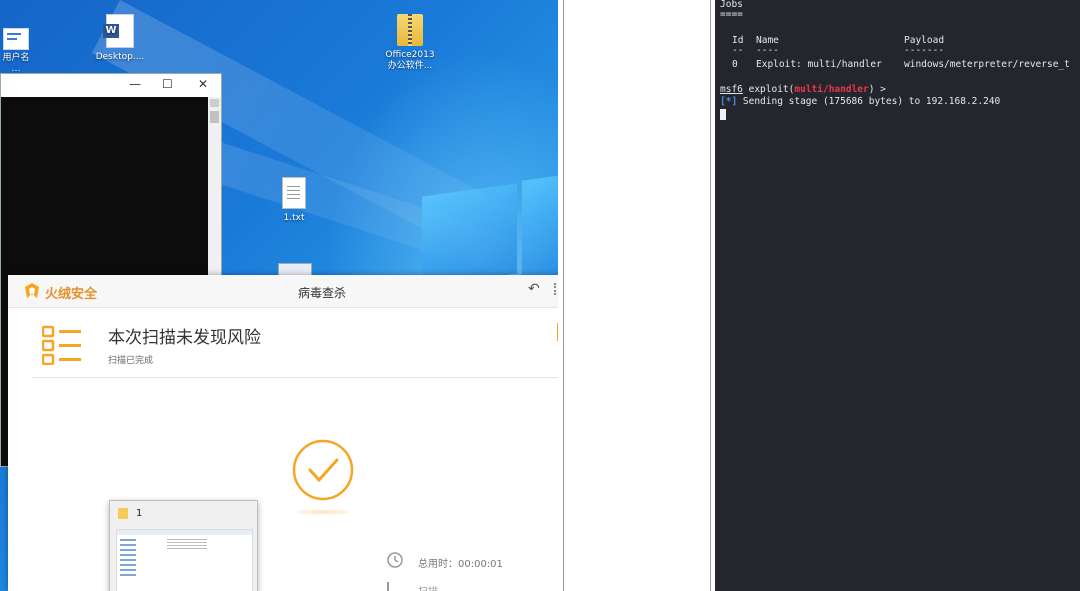 The width and height of the screenshot is (1080, 591). I want to click on text-file-icon, so click(294, 193).